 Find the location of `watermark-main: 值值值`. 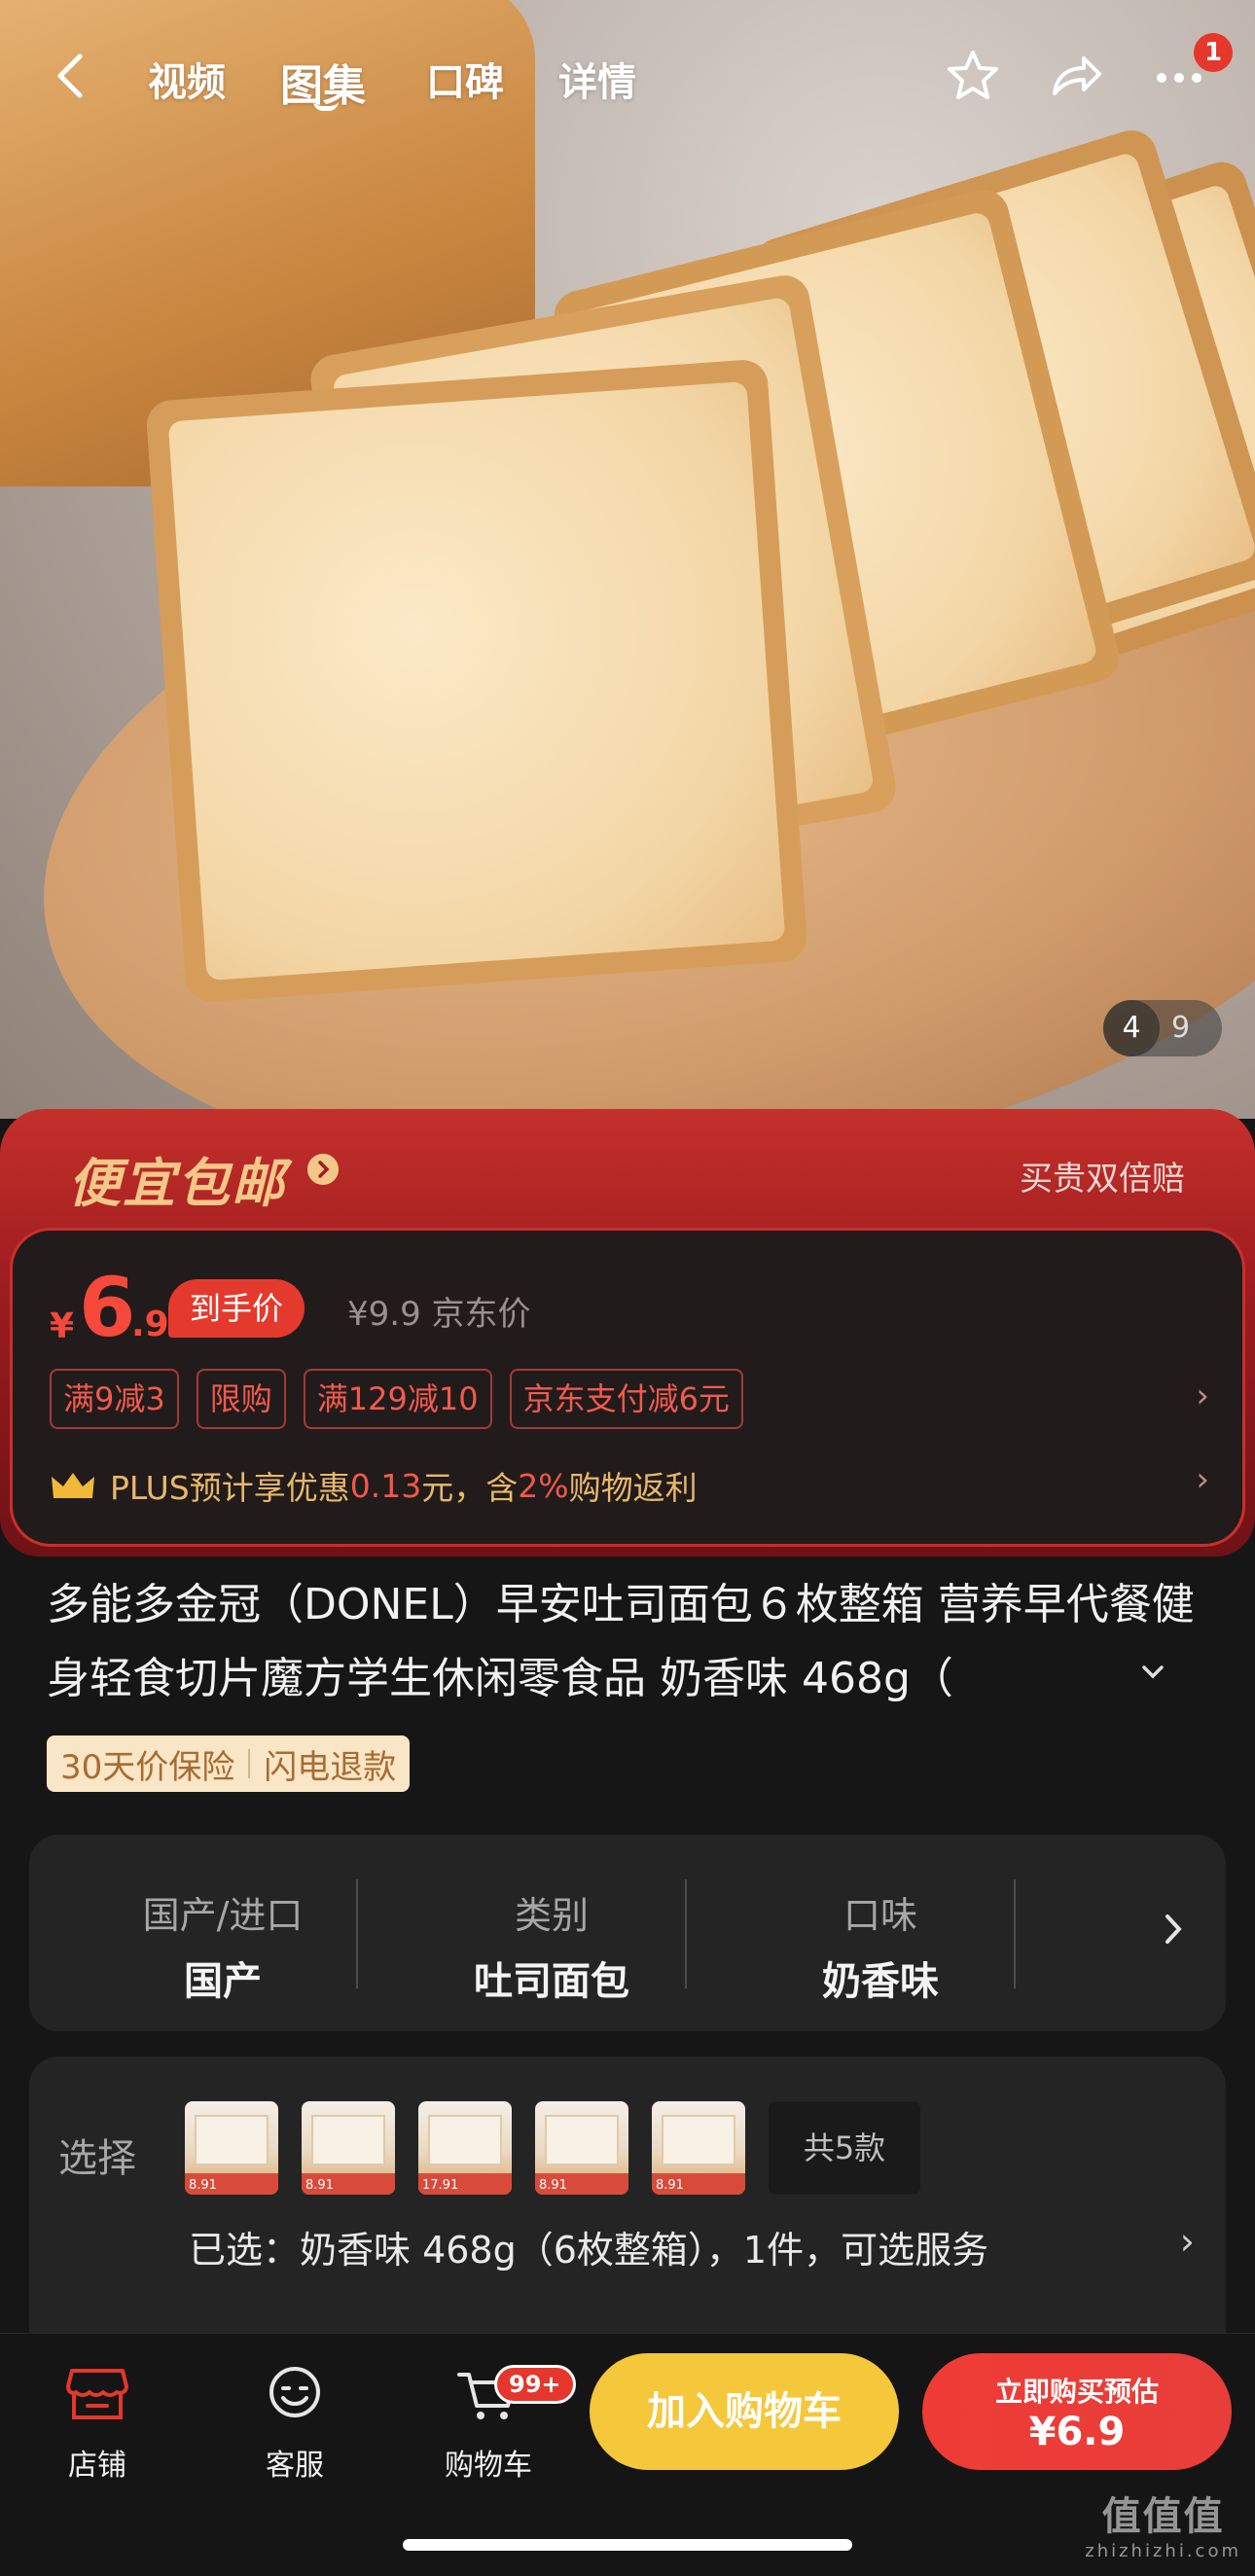

watermark-main: 值值值 is located at coordinates (1163, 2516).